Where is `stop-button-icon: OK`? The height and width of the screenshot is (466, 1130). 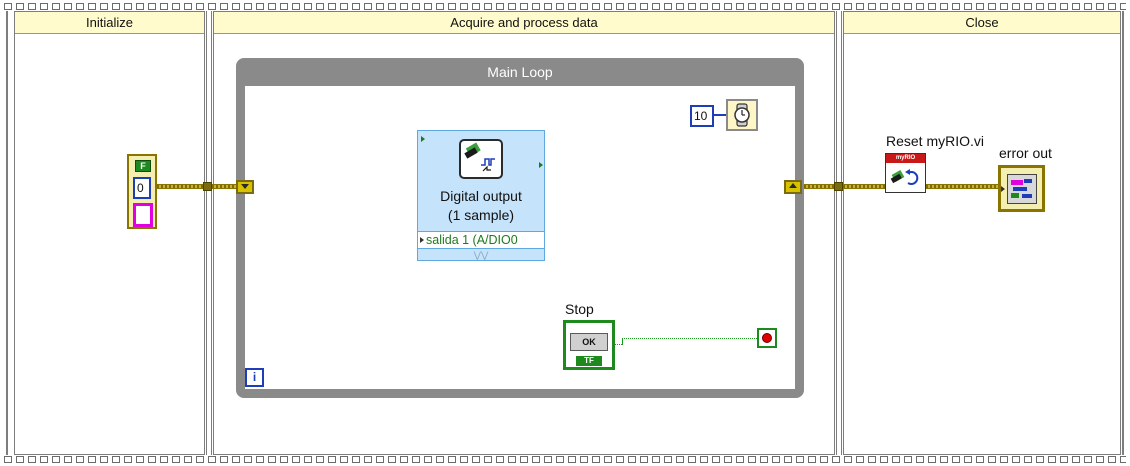 stop-button-icon: OK is located at coordinates (589, 342).